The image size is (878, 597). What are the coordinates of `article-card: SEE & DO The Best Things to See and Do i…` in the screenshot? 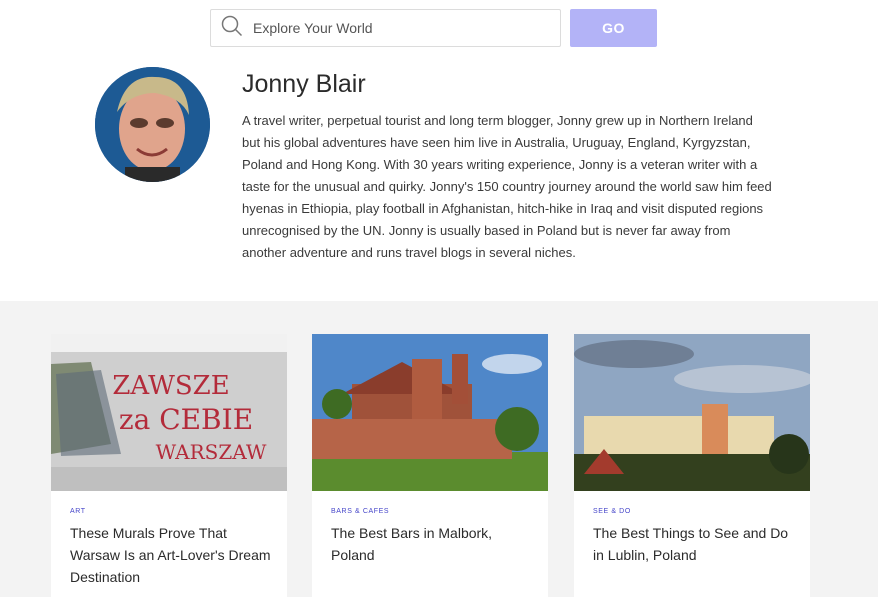 It's located at (692, 465).